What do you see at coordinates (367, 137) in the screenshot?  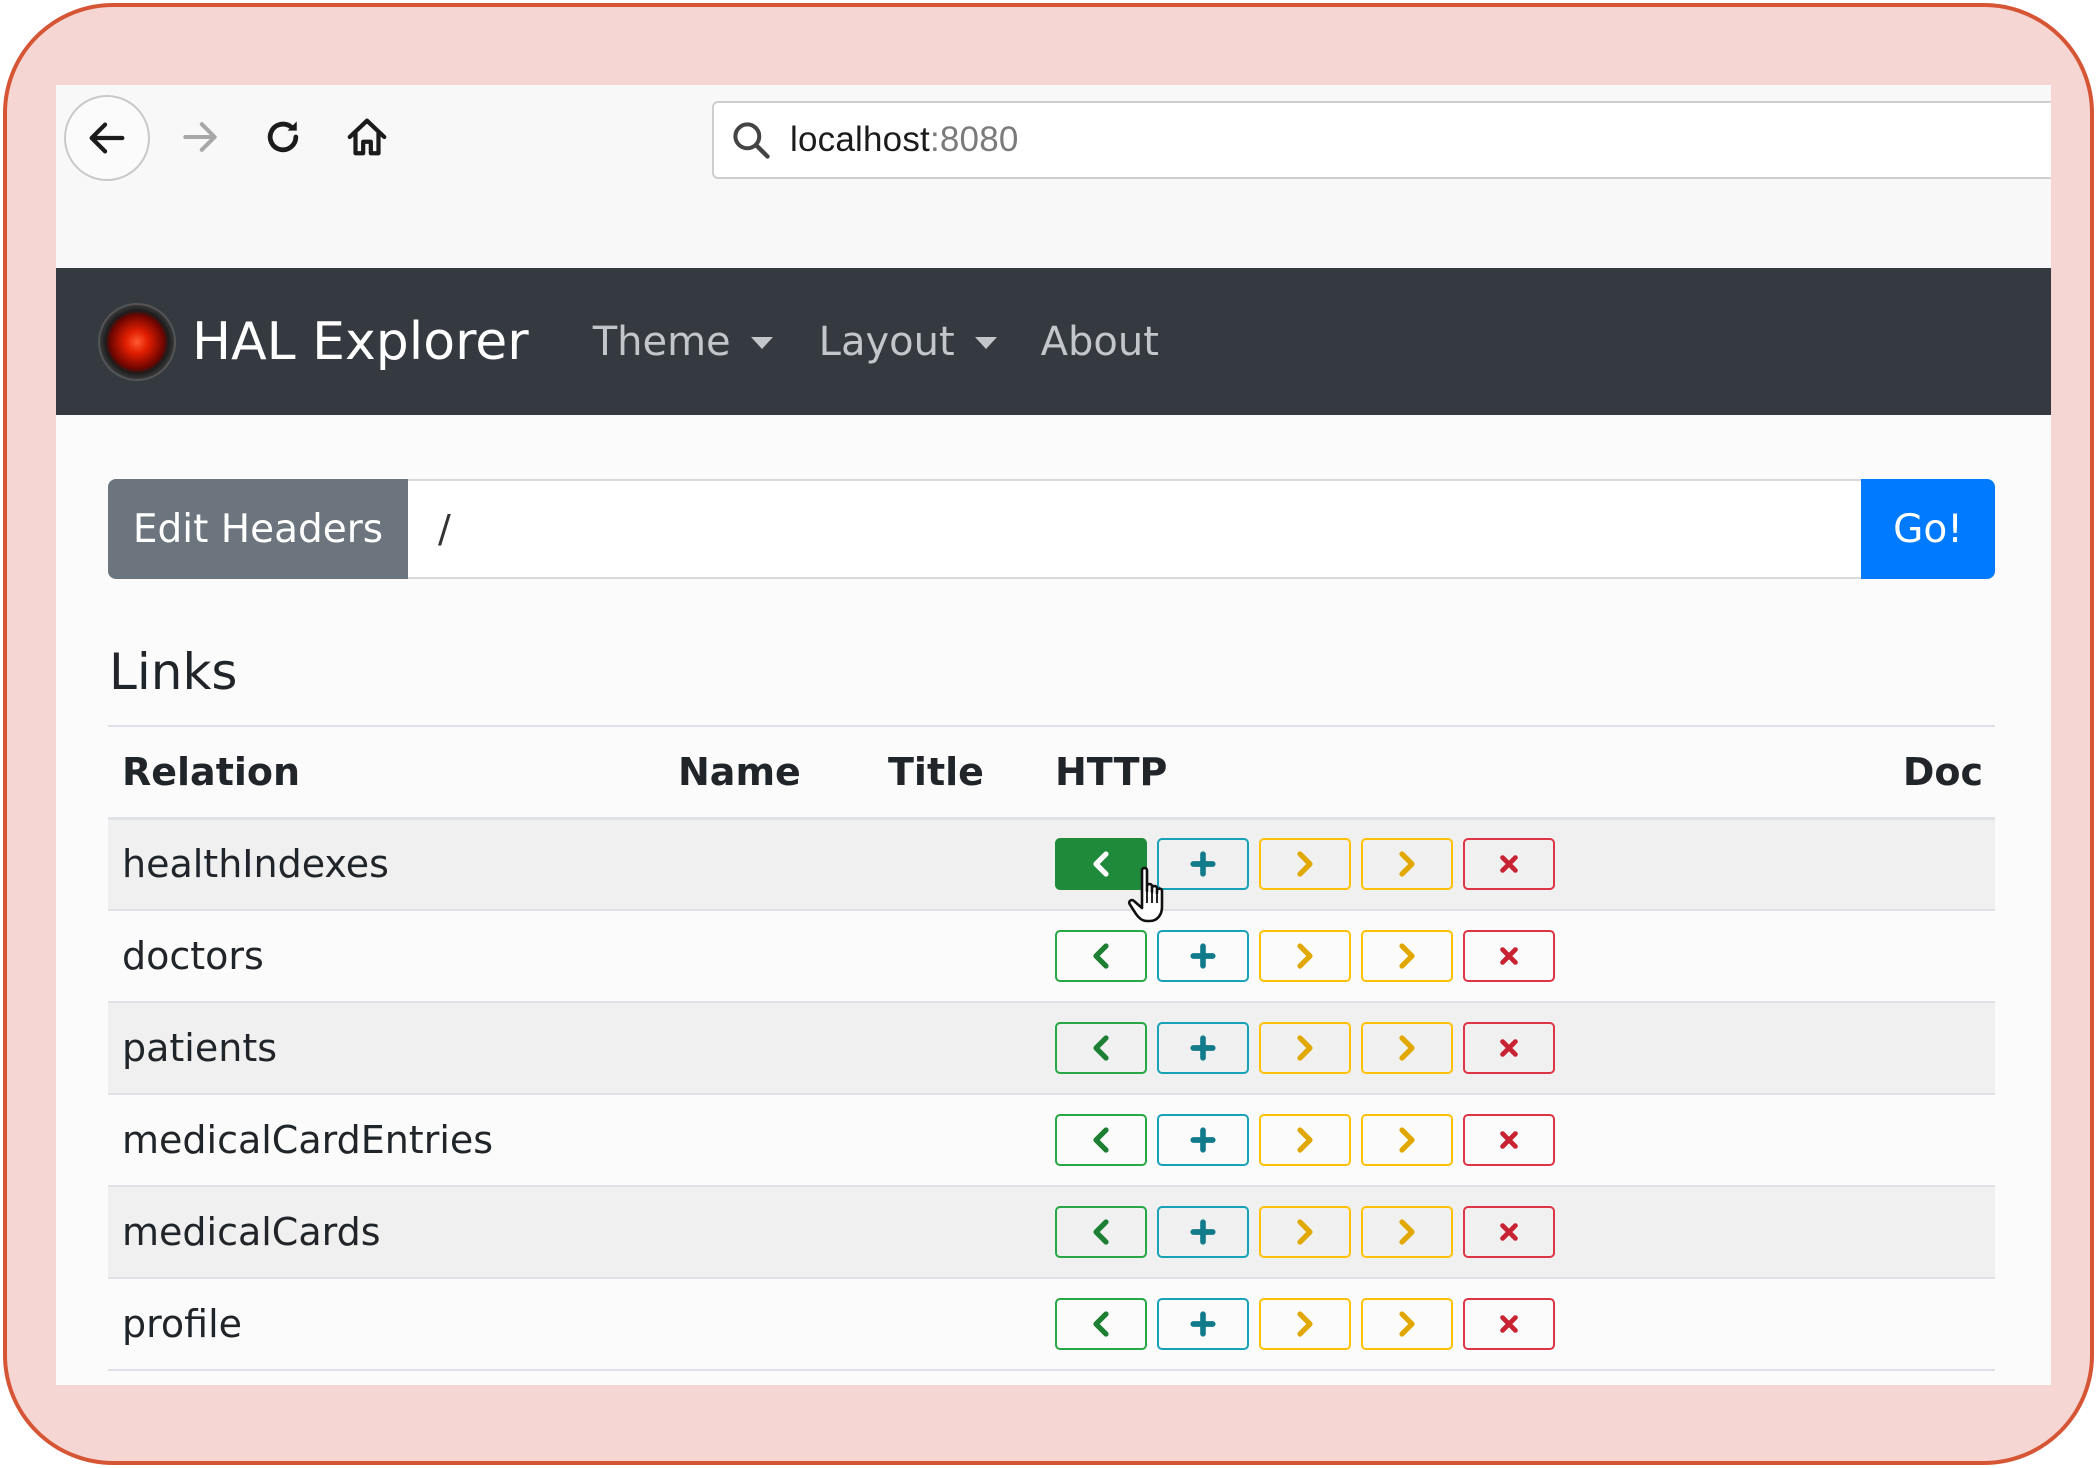 I see `home-button` at bounding box center [367, 137].